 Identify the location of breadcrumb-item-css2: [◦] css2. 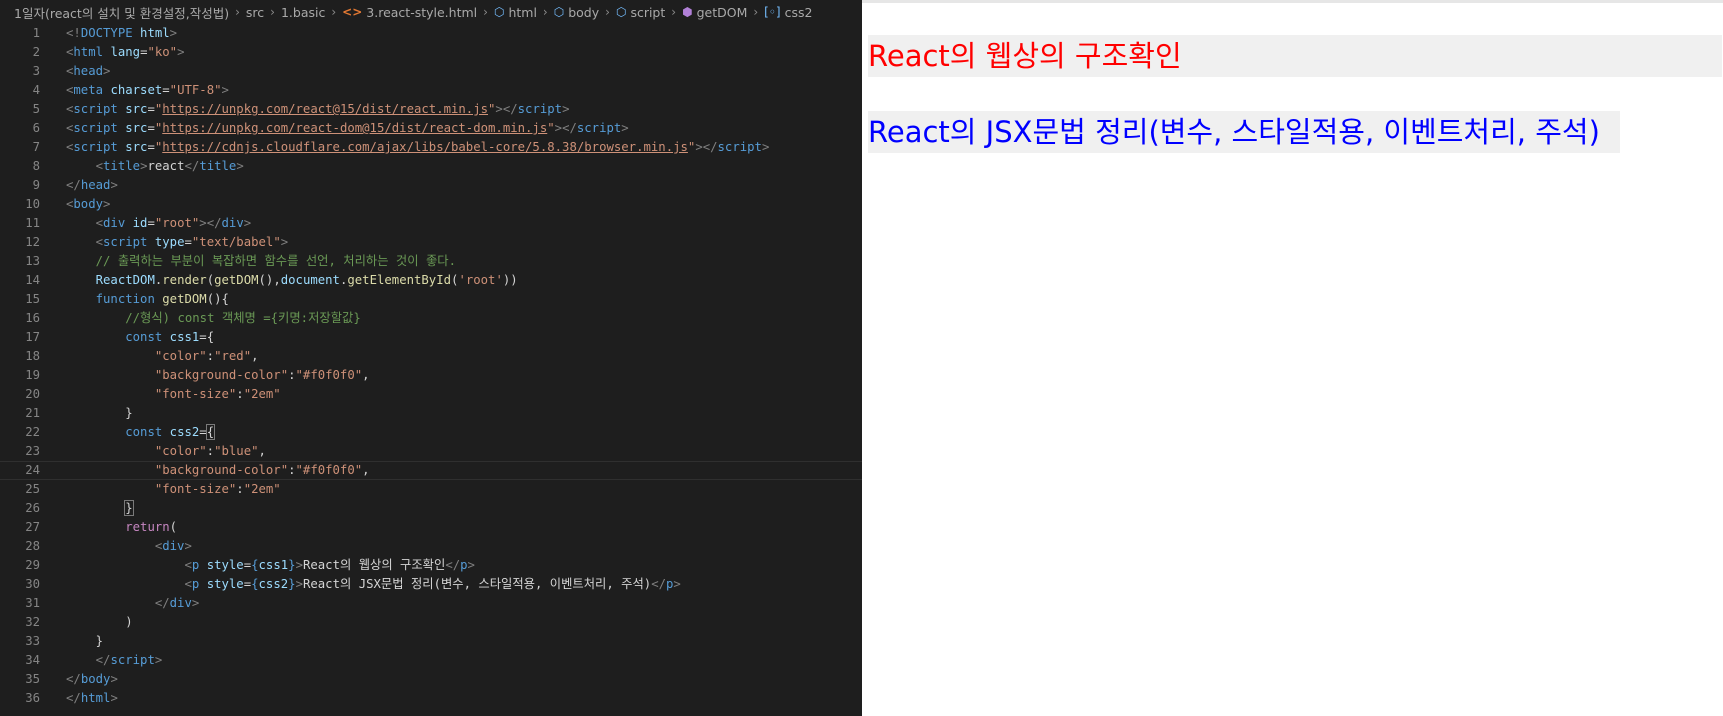
(788, 12).